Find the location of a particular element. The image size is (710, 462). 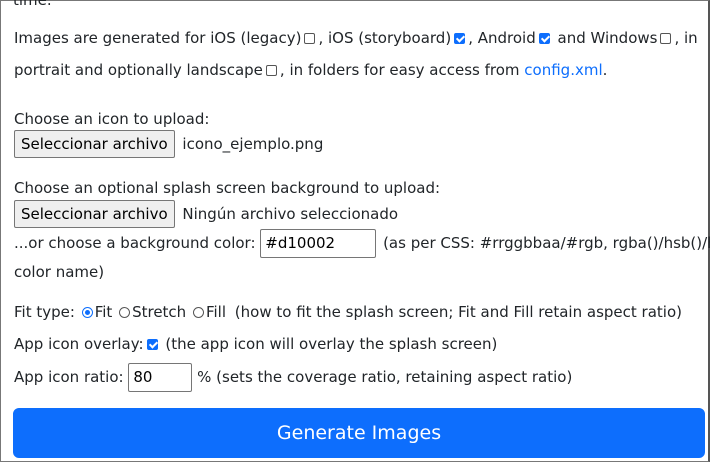

fit-radio is located at coordinates (87, 312).